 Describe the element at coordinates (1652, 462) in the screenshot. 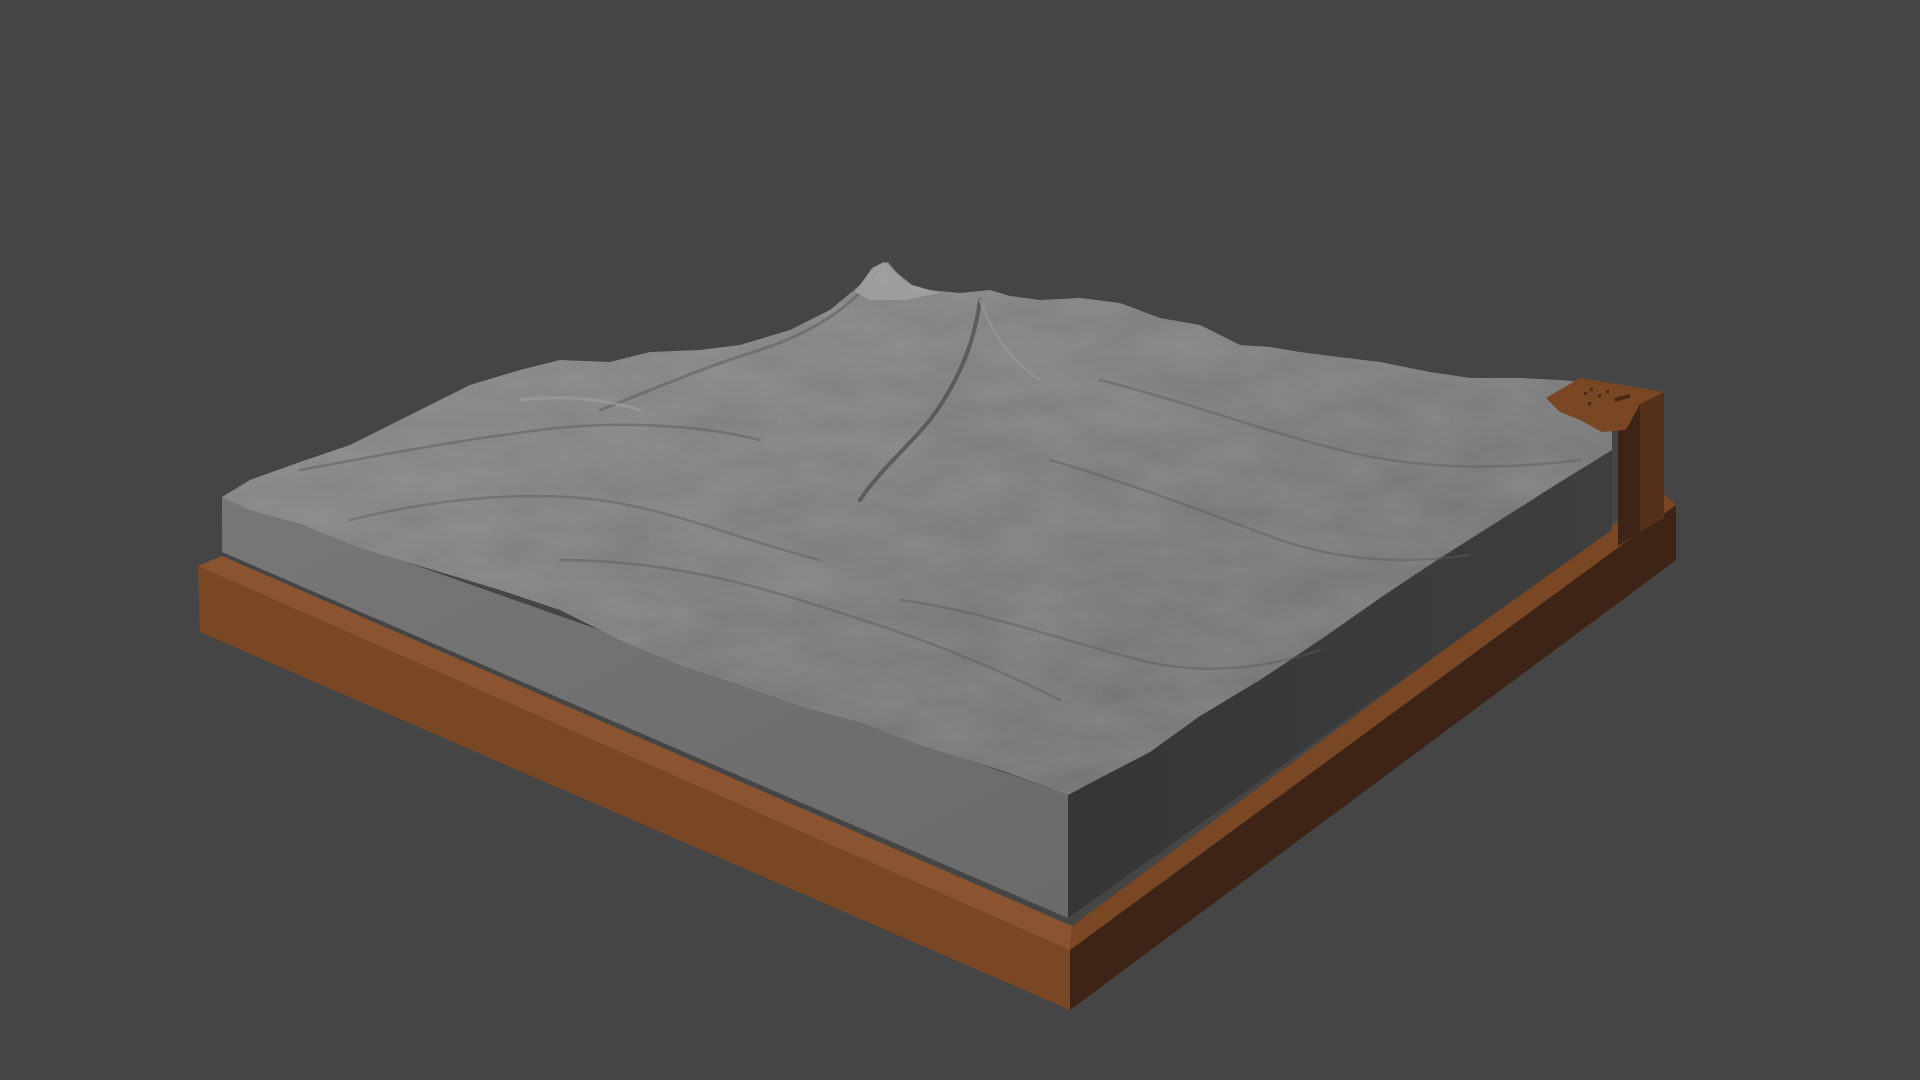

I see `label-post-side` at that location.